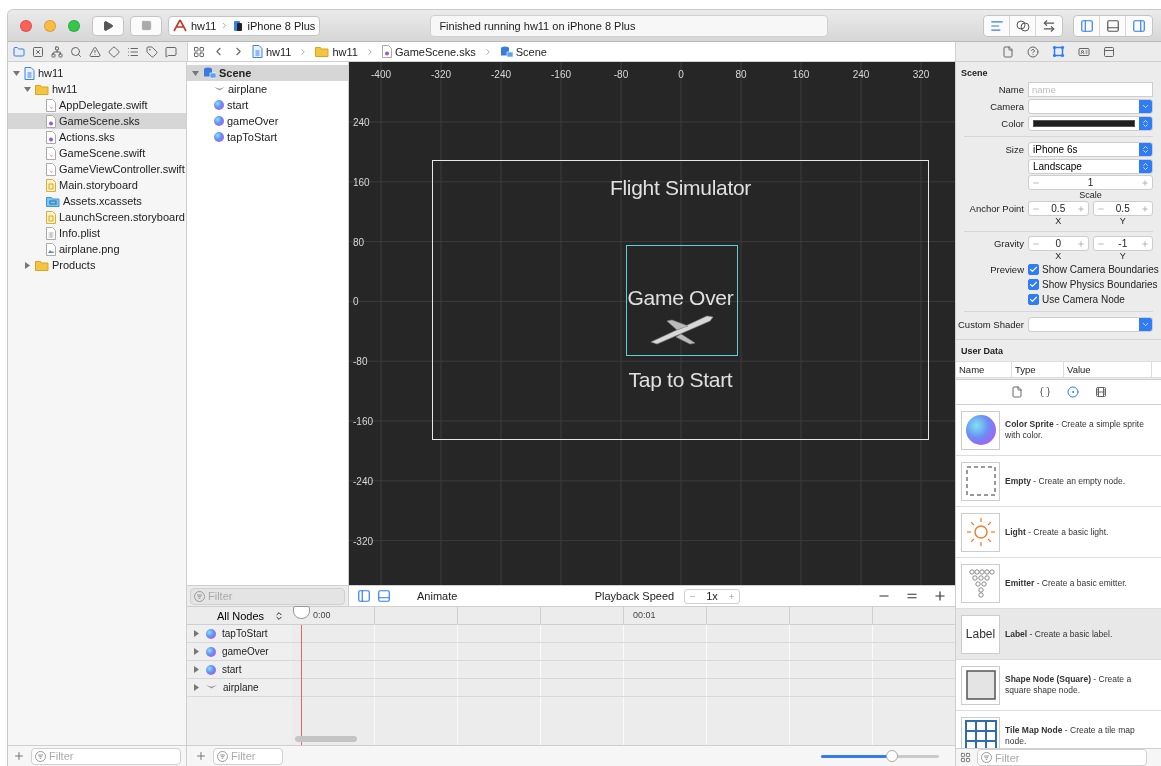 The width and height of the screenshot is (1161, 766). What do you see at coordinates (1084, 51) in the screenshot?
I see `identity-inspector-tab-icon` at bounding box center [1084, 51].